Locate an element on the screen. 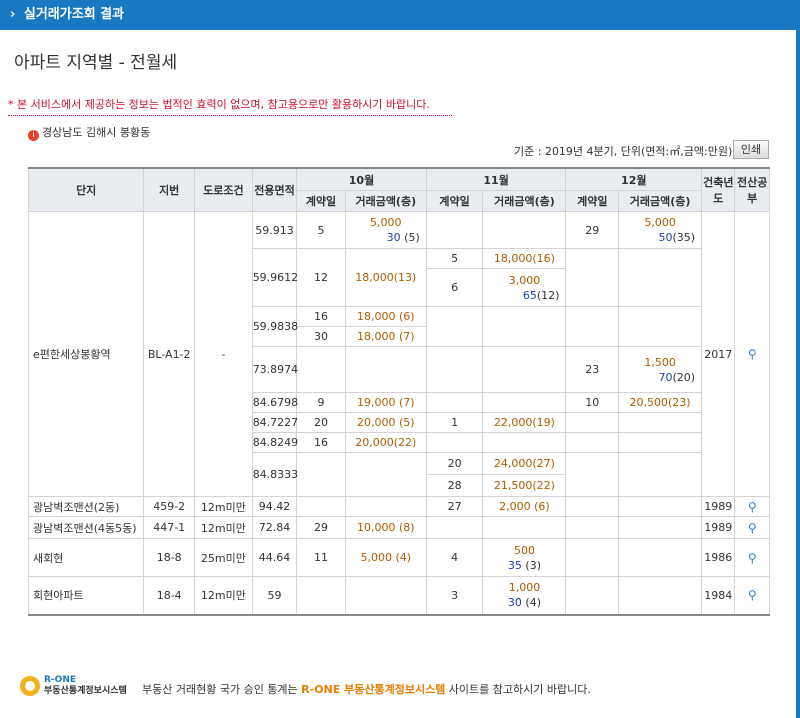 This screenshot has width=800, height=718. amount-cell: 5,000 50(35) is located at coordinates (660, 230).